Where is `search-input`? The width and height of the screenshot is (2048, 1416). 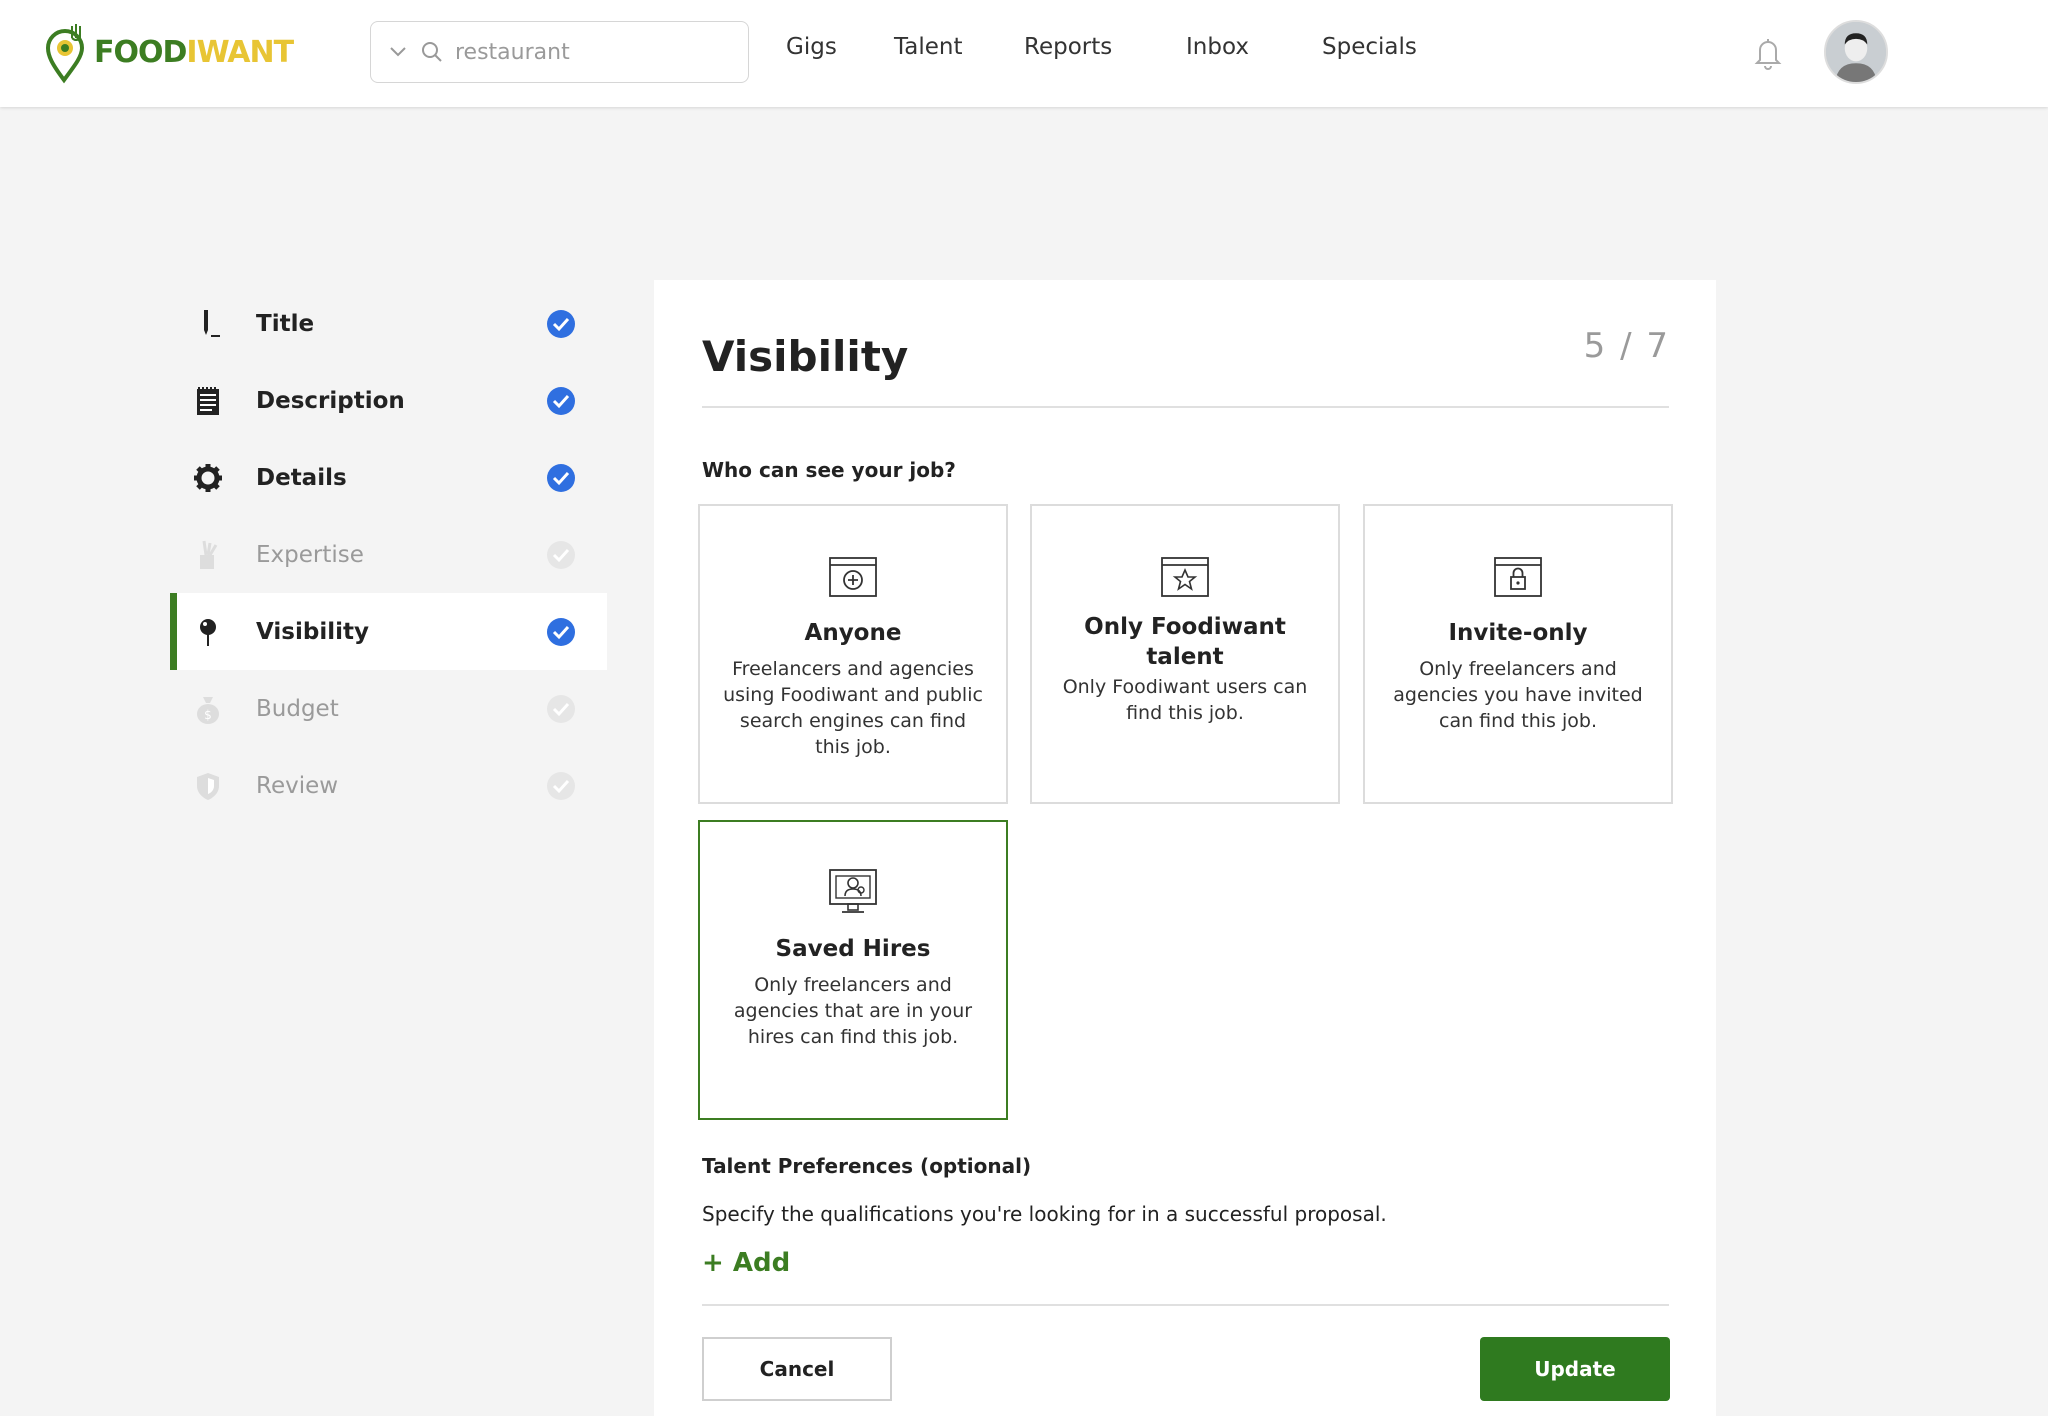
search-input is located at coordinates (585, 52).